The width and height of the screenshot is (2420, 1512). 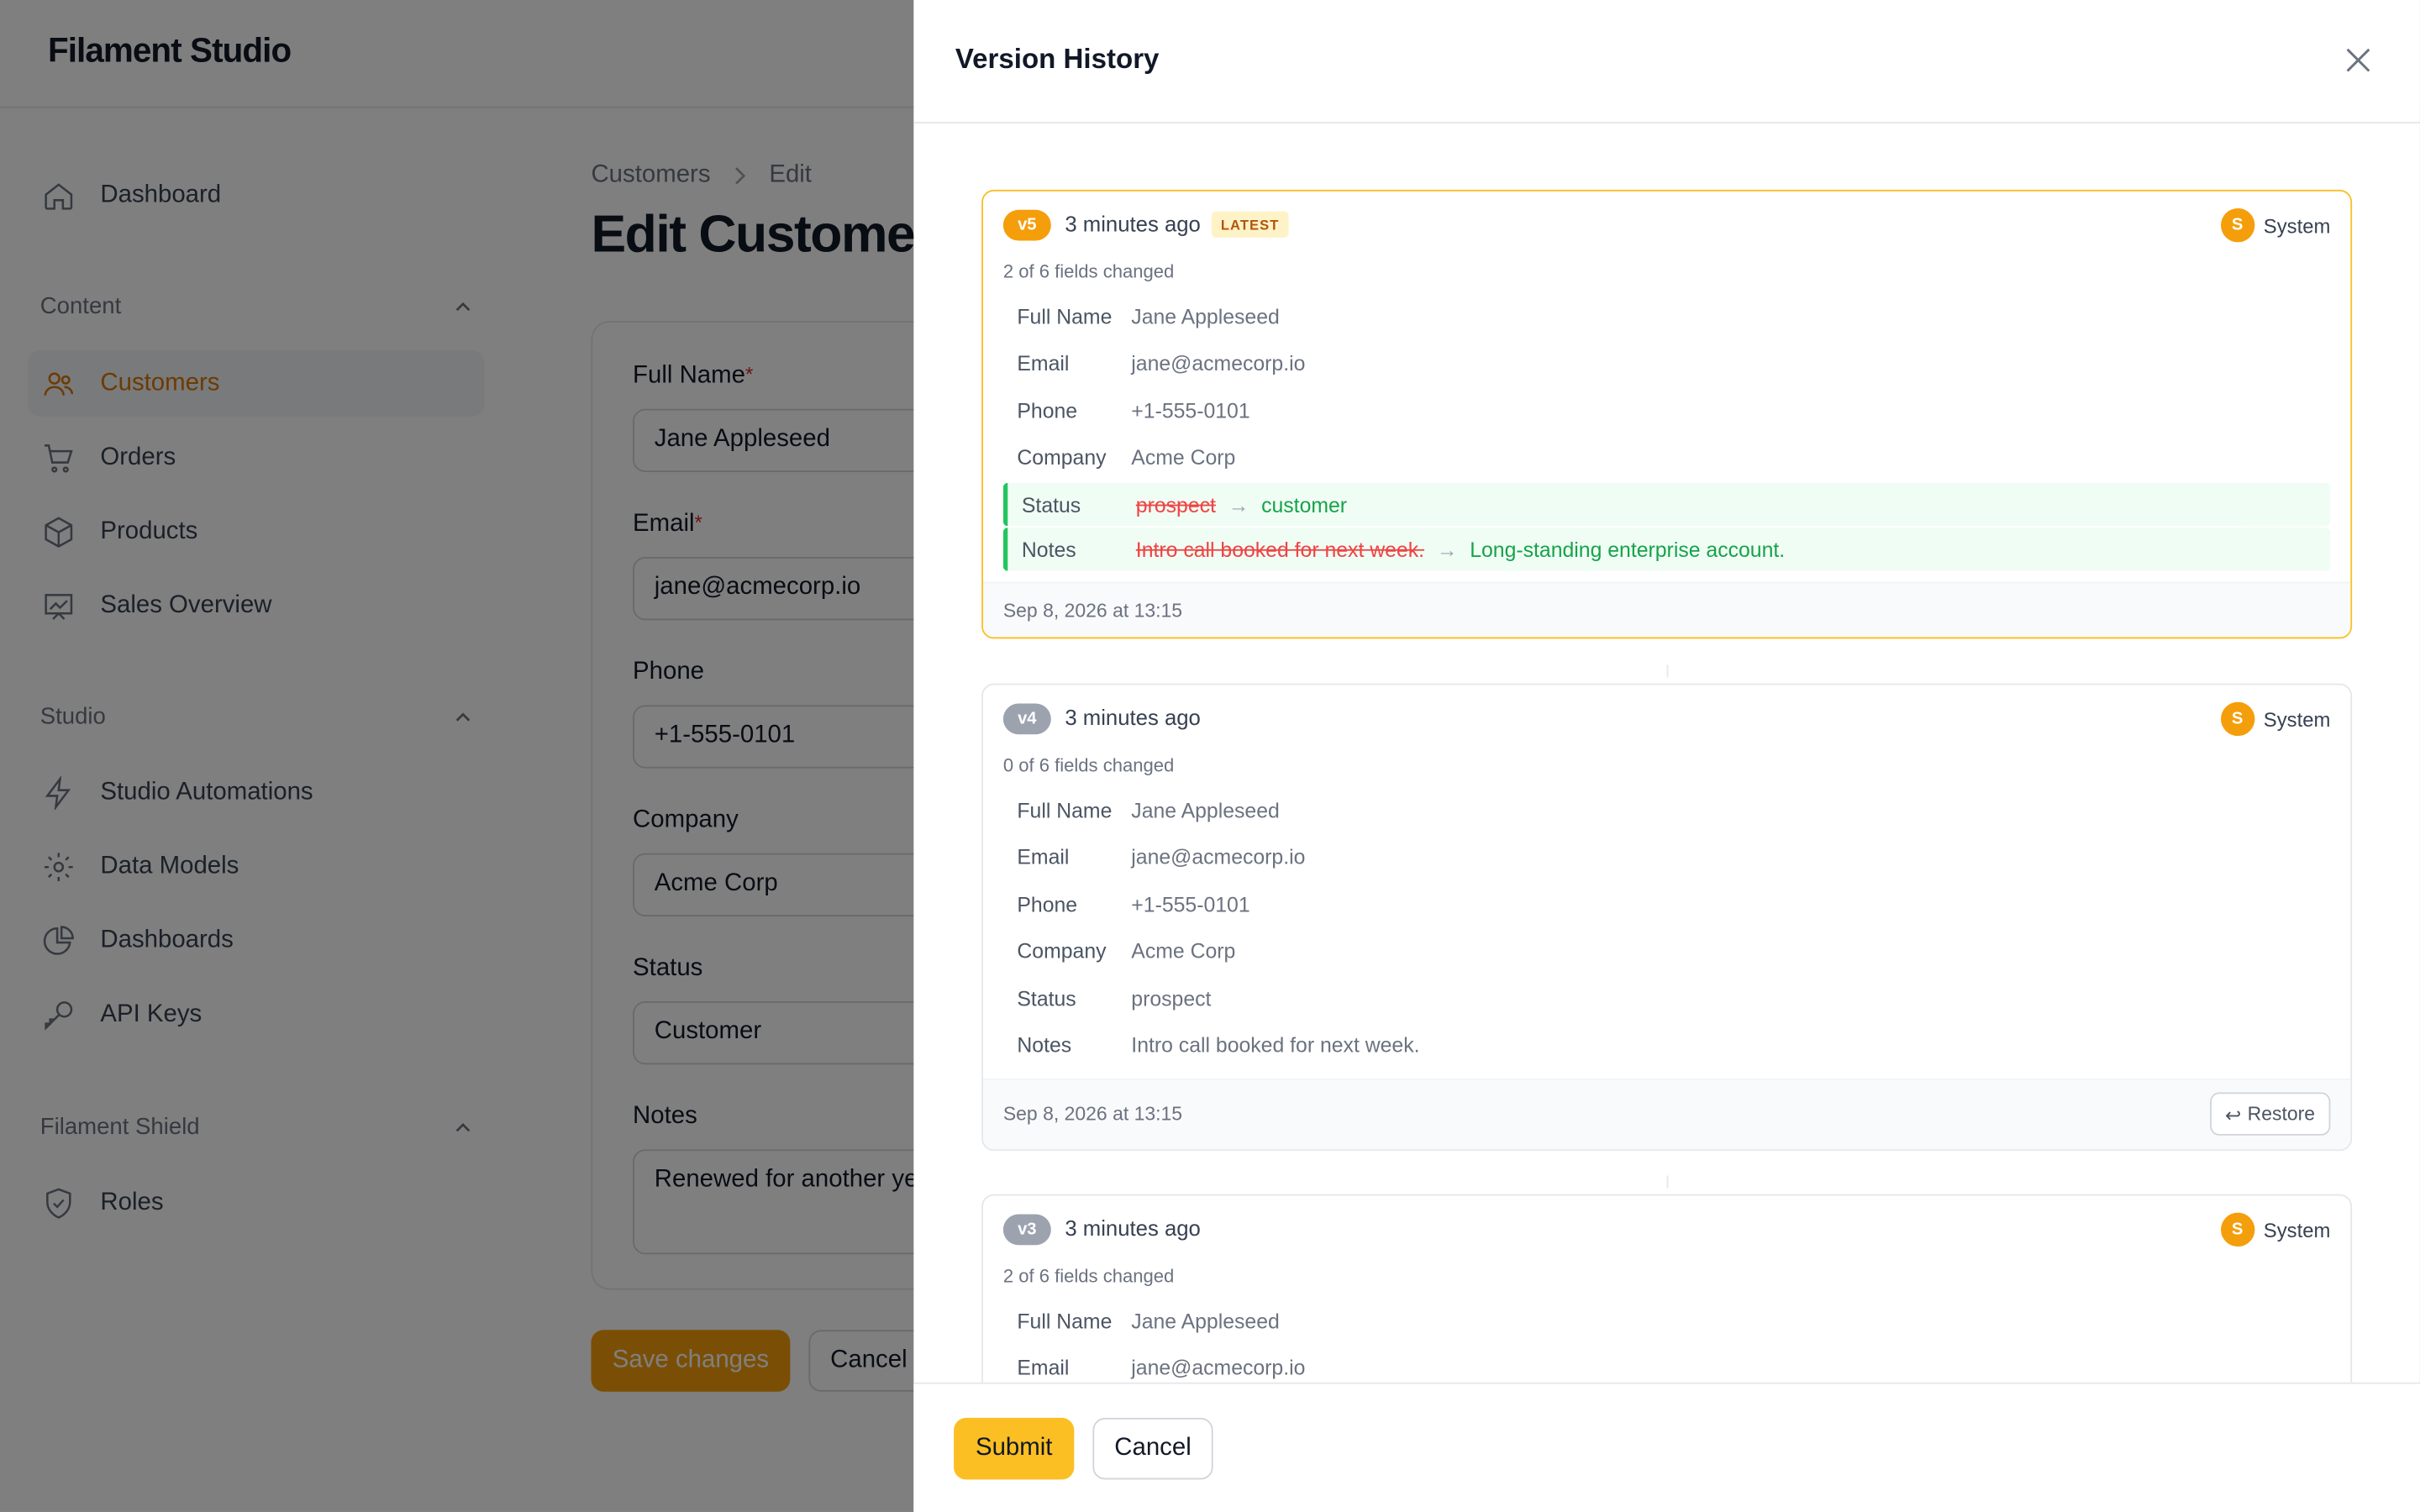 I want to click on field-row: Notes Intro call booked for next week., so click(x=1667, y=1045).